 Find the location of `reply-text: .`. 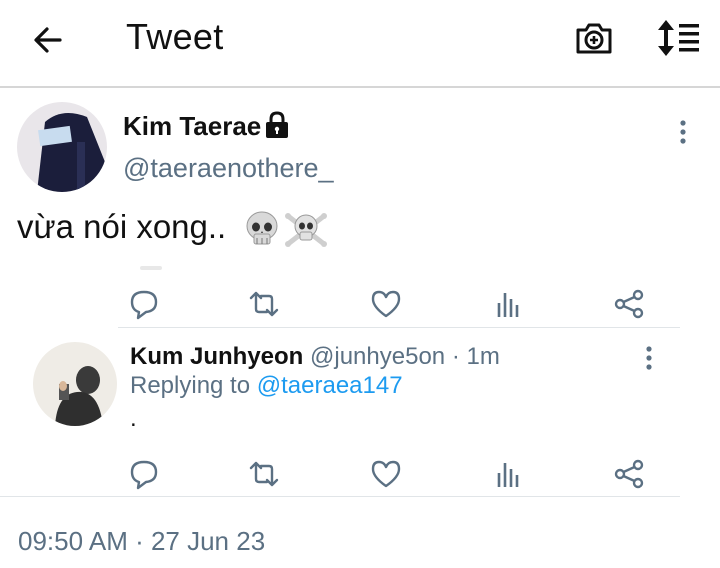

reply-text: . is located at coordinates (133, 418).